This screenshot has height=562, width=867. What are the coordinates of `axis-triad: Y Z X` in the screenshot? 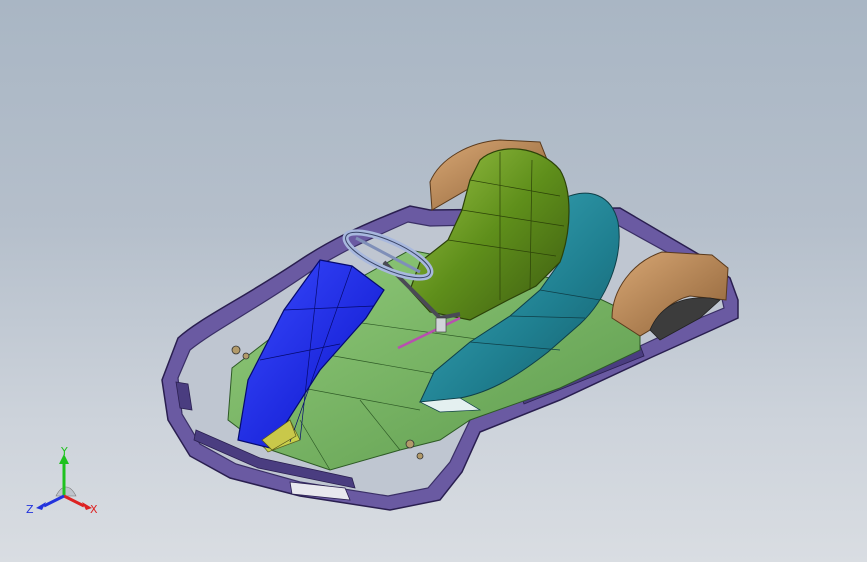 It's located at (66, 484).